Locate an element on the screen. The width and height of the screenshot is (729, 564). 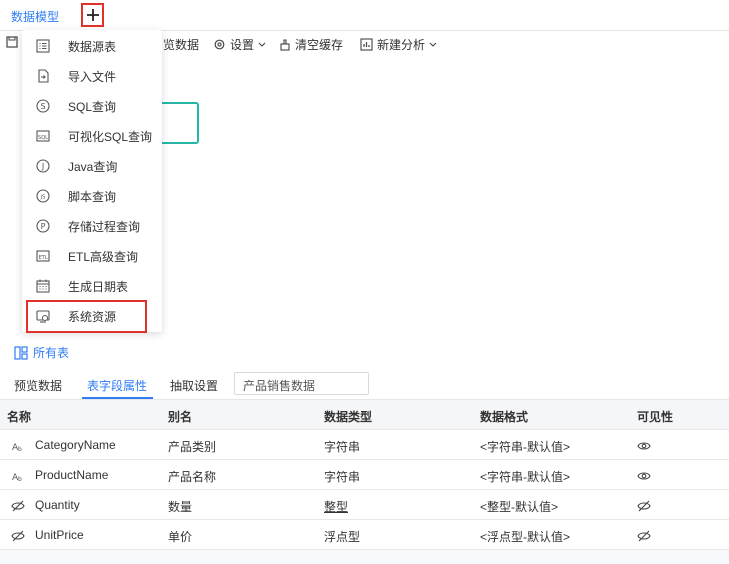
field-name: Quantity is located at coordinates (57, 505).